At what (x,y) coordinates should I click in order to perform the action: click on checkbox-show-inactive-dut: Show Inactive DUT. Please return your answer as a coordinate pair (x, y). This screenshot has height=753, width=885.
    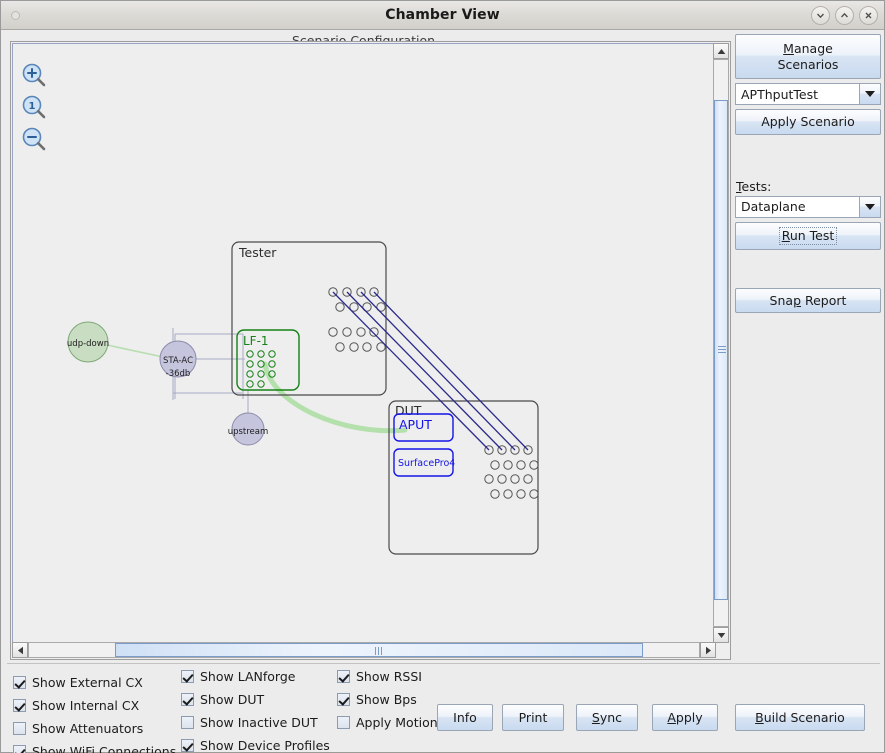
    Looking at the image, I should click on (255, 722).